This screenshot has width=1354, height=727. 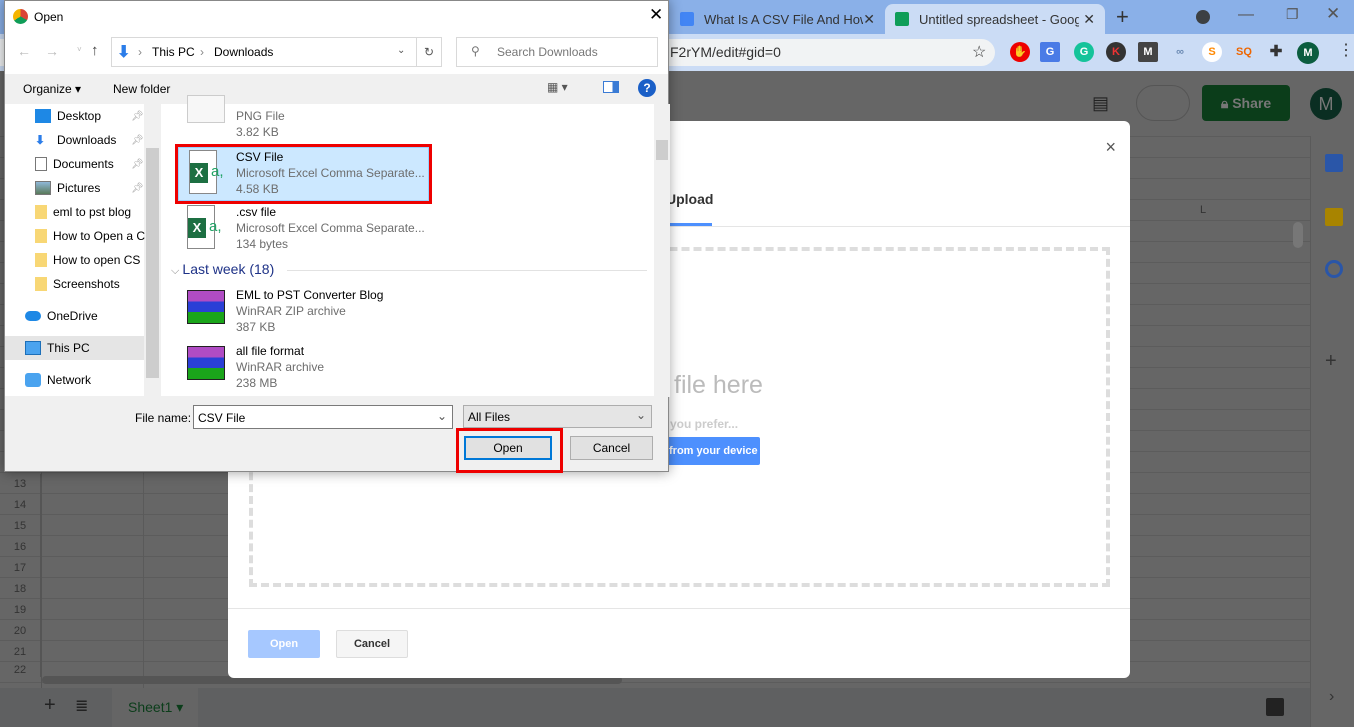 I want to click on sheet-tab-label: Sheet1, so click(x=150, y=707).